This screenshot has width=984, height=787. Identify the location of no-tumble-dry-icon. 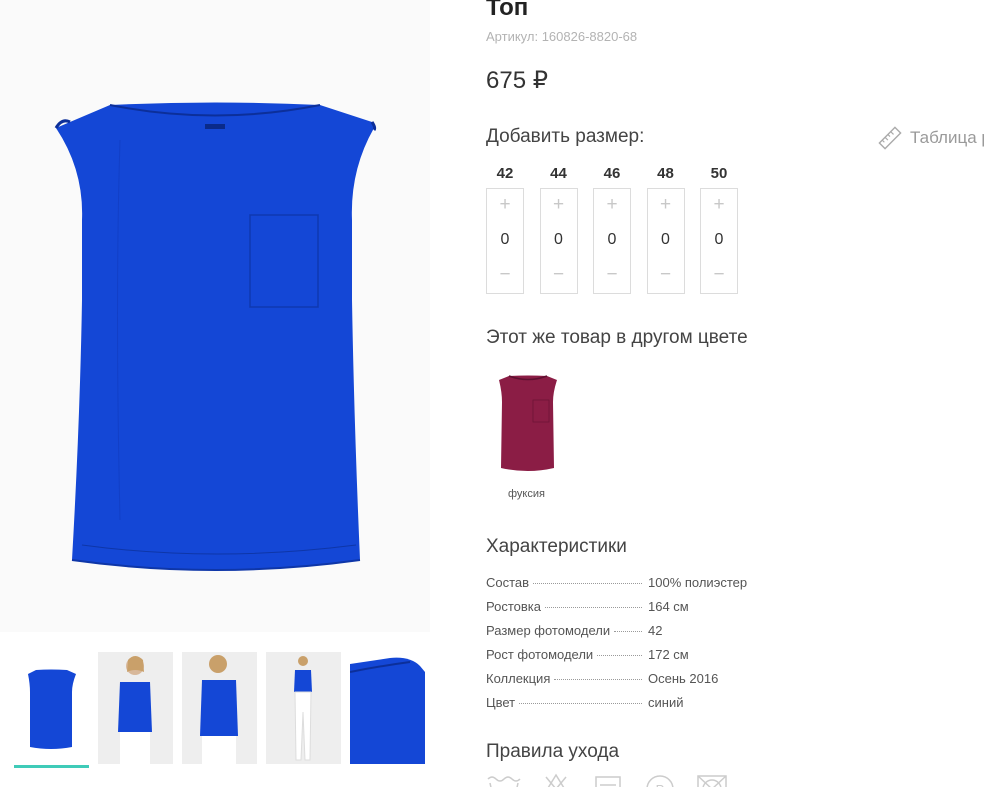
(712, 781).